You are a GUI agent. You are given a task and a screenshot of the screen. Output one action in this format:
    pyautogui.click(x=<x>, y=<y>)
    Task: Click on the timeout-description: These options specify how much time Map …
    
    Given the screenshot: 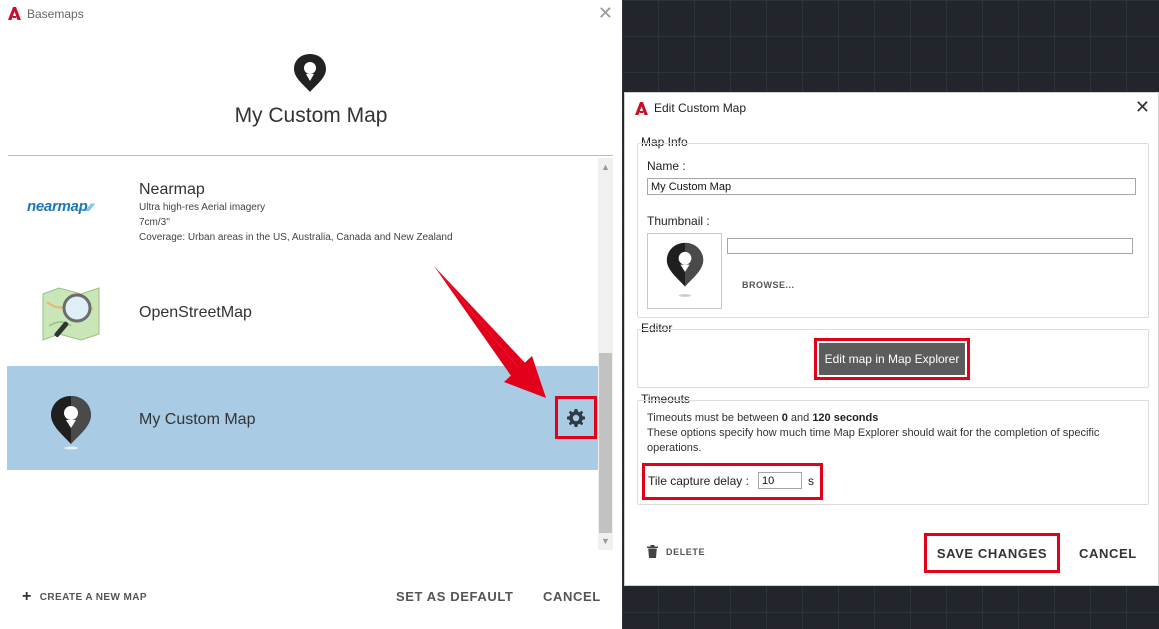 What is the action you would take?
    pyautogui.click(x=873, y=433)
    